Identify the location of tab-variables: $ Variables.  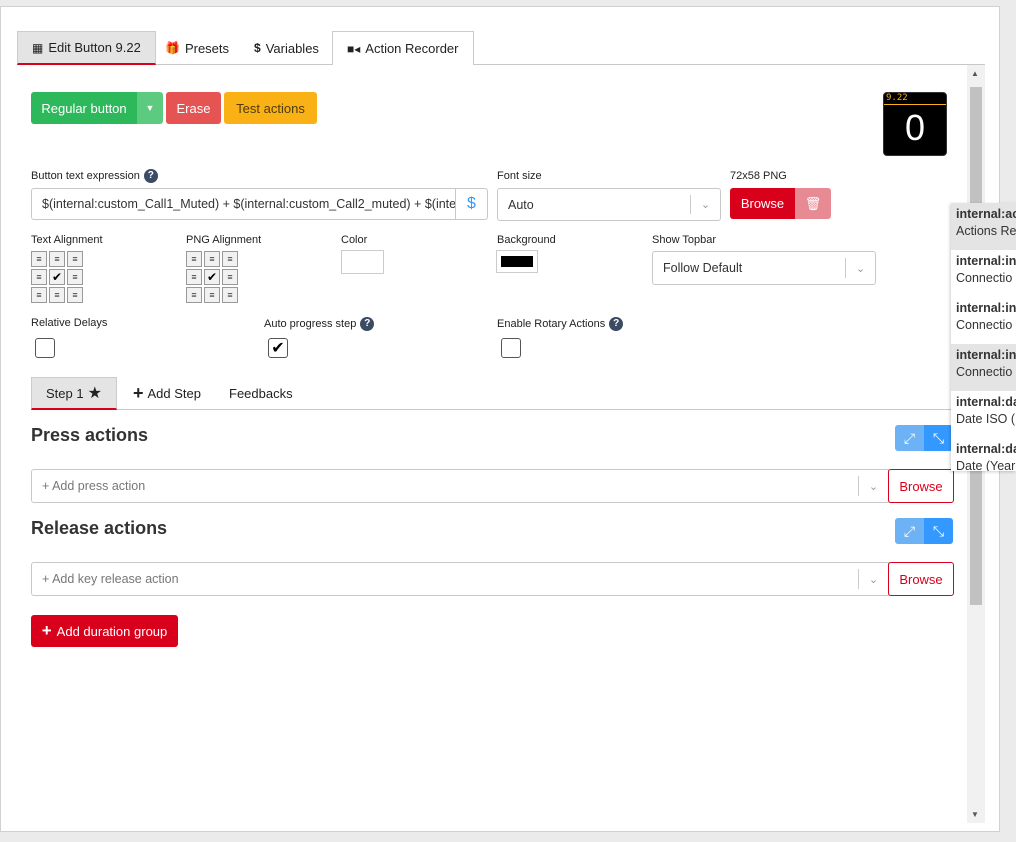
(286, 48).